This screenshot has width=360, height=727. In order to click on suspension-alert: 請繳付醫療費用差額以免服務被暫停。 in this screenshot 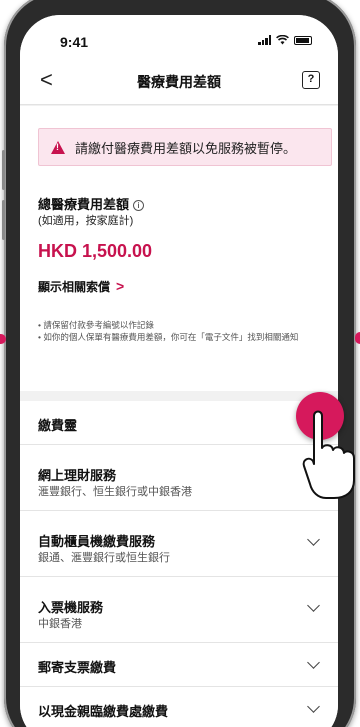, I will do `click(185, 147)`.